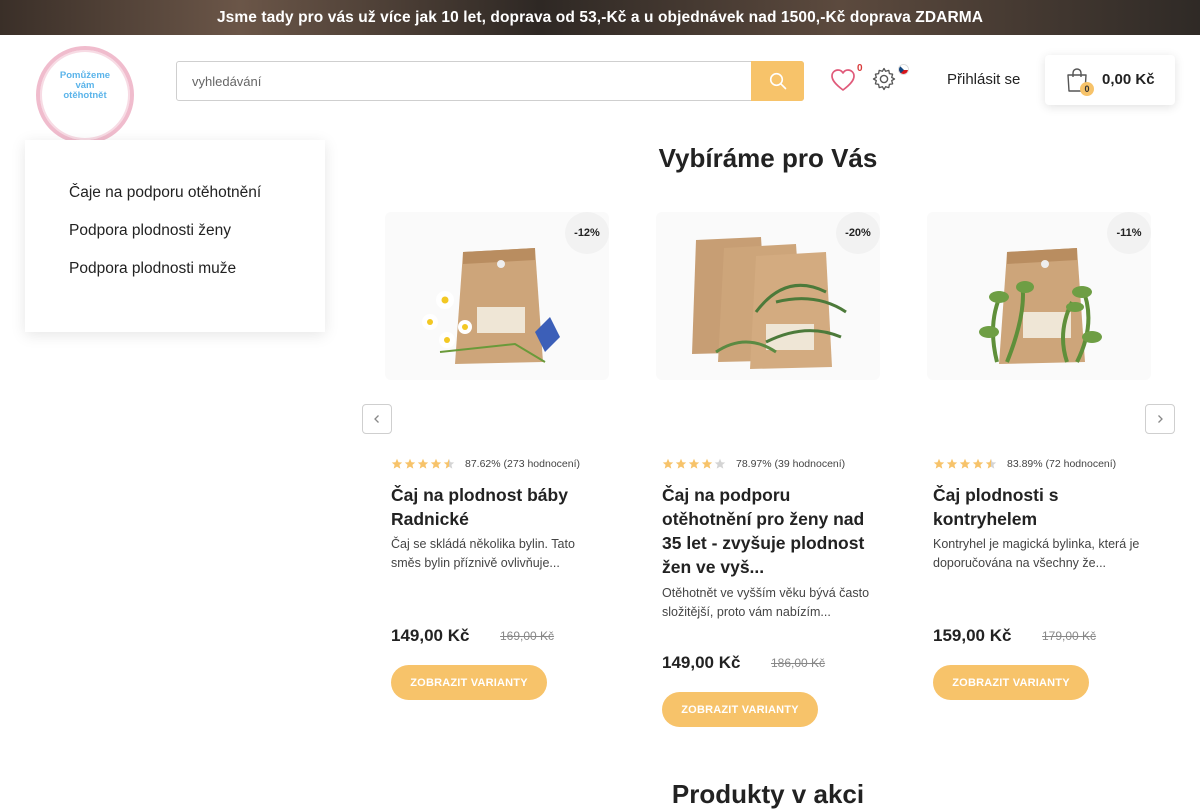 Image resolution: width=1200 pixels, height=810 pixels. What do you see at coordinates (496, 507) in the screenshot?
I see `product-name: Čaj na plodnost báby Radnické` at bounding box center [496, 507].